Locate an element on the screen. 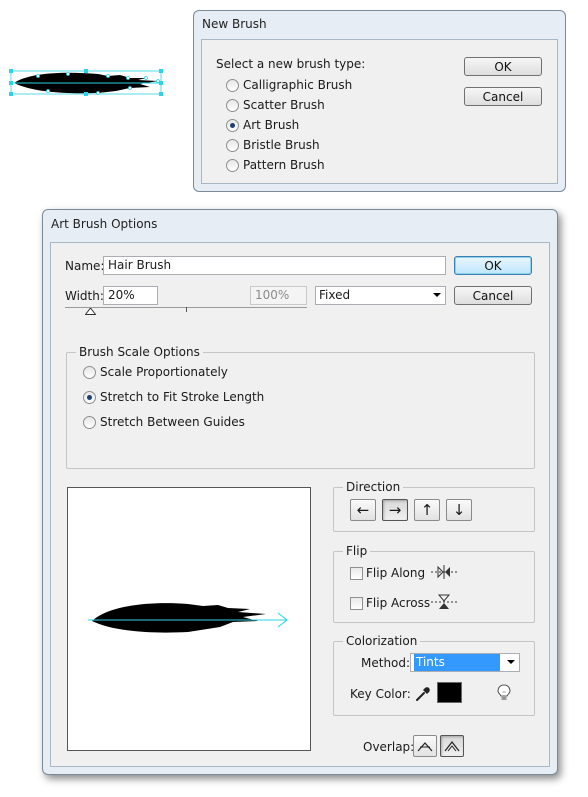 The height and width of the screenshot is (797, 588). group-title: Flip is located at coordinates (357, 551).